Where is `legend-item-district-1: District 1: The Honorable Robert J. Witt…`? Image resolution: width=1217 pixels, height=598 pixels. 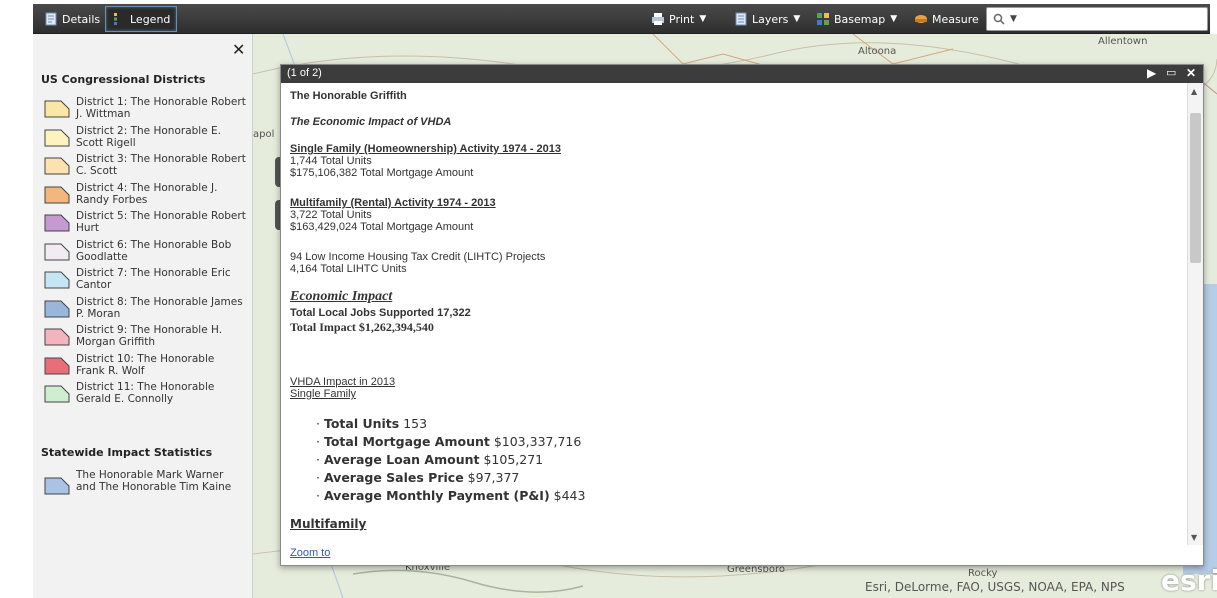 legend-item-district-1: District 1: The Honorable Robert J. Witt… is located at coordinates (143, 110).